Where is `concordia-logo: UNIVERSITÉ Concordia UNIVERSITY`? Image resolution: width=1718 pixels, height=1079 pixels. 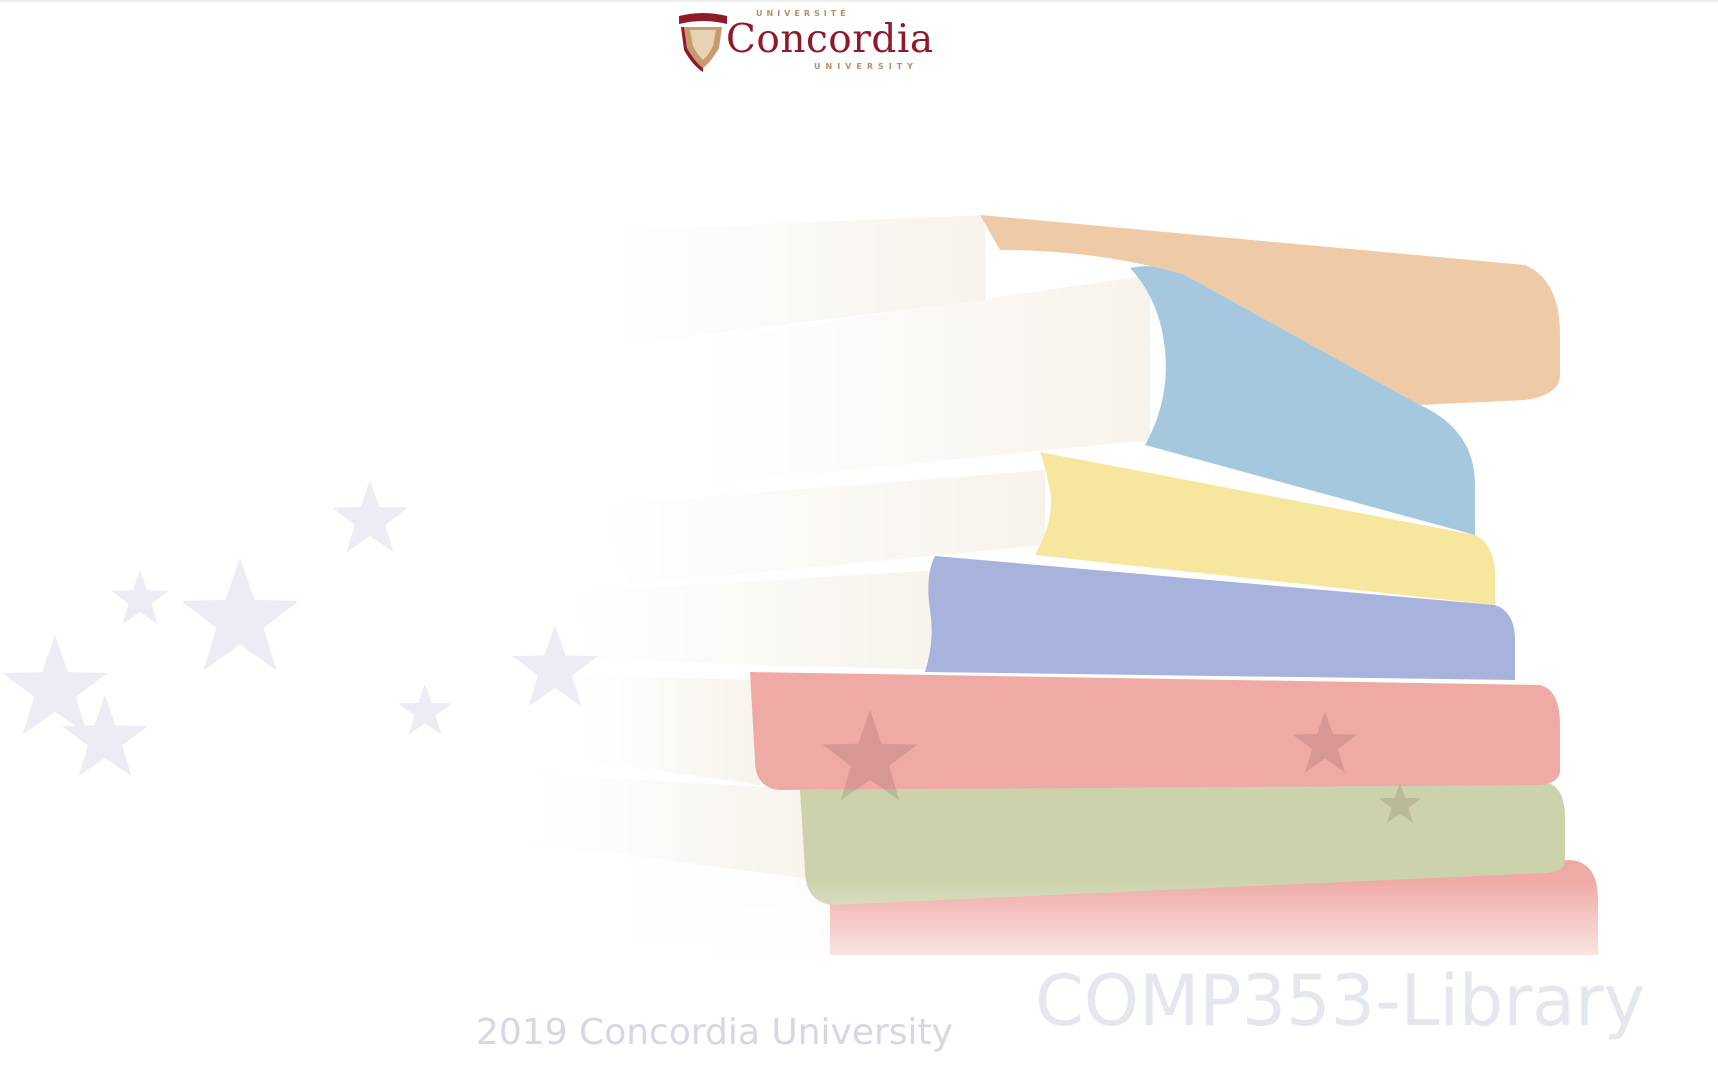 concordia-logo: UNIVERSITÉ Concordia UNIVERSITY is located at coordinates (810, 41).